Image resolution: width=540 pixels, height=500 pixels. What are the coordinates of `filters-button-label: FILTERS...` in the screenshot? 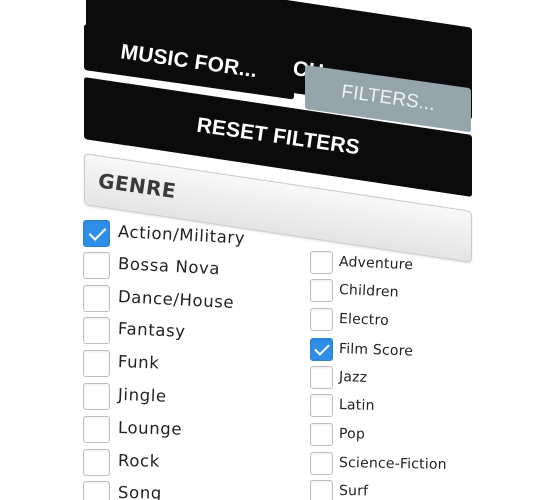 It's located at (388, 98).